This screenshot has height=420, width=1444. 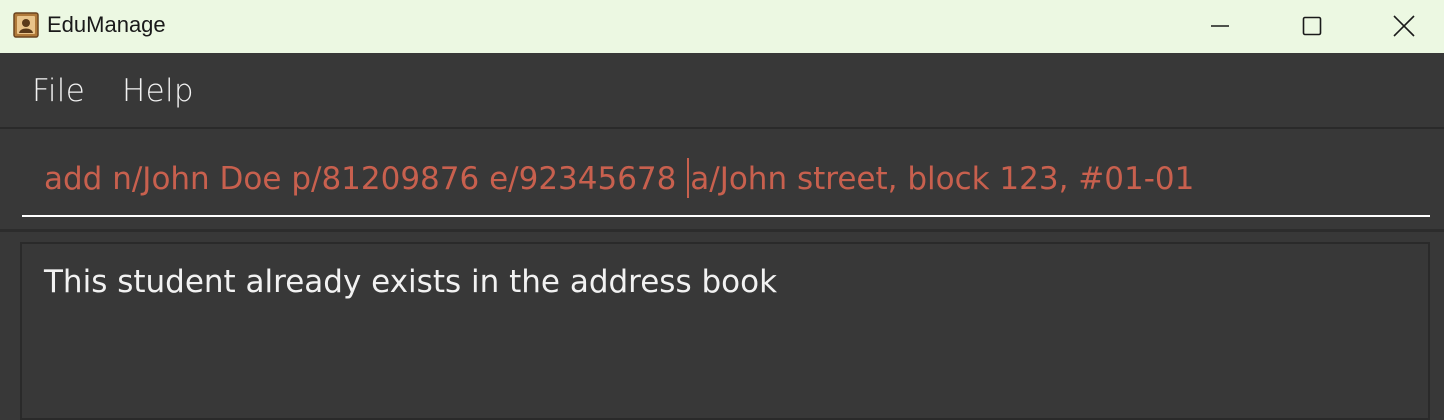 I want to click on minimize-button, so click(x=1220, y=26).